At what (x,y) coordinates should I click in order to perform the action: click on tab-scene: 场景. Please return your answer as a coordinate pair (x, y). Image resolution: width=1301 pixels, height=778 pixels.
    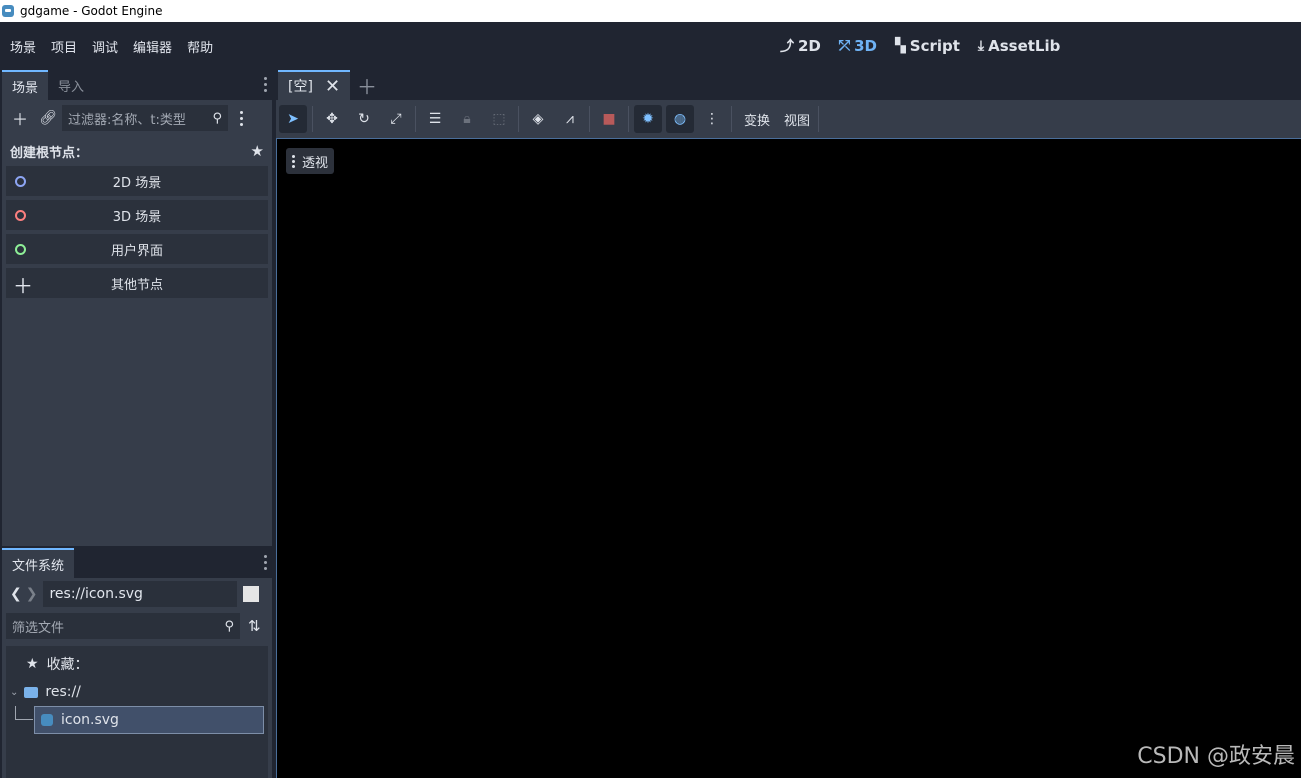
    Looking at the image, I should click on (25, 85).